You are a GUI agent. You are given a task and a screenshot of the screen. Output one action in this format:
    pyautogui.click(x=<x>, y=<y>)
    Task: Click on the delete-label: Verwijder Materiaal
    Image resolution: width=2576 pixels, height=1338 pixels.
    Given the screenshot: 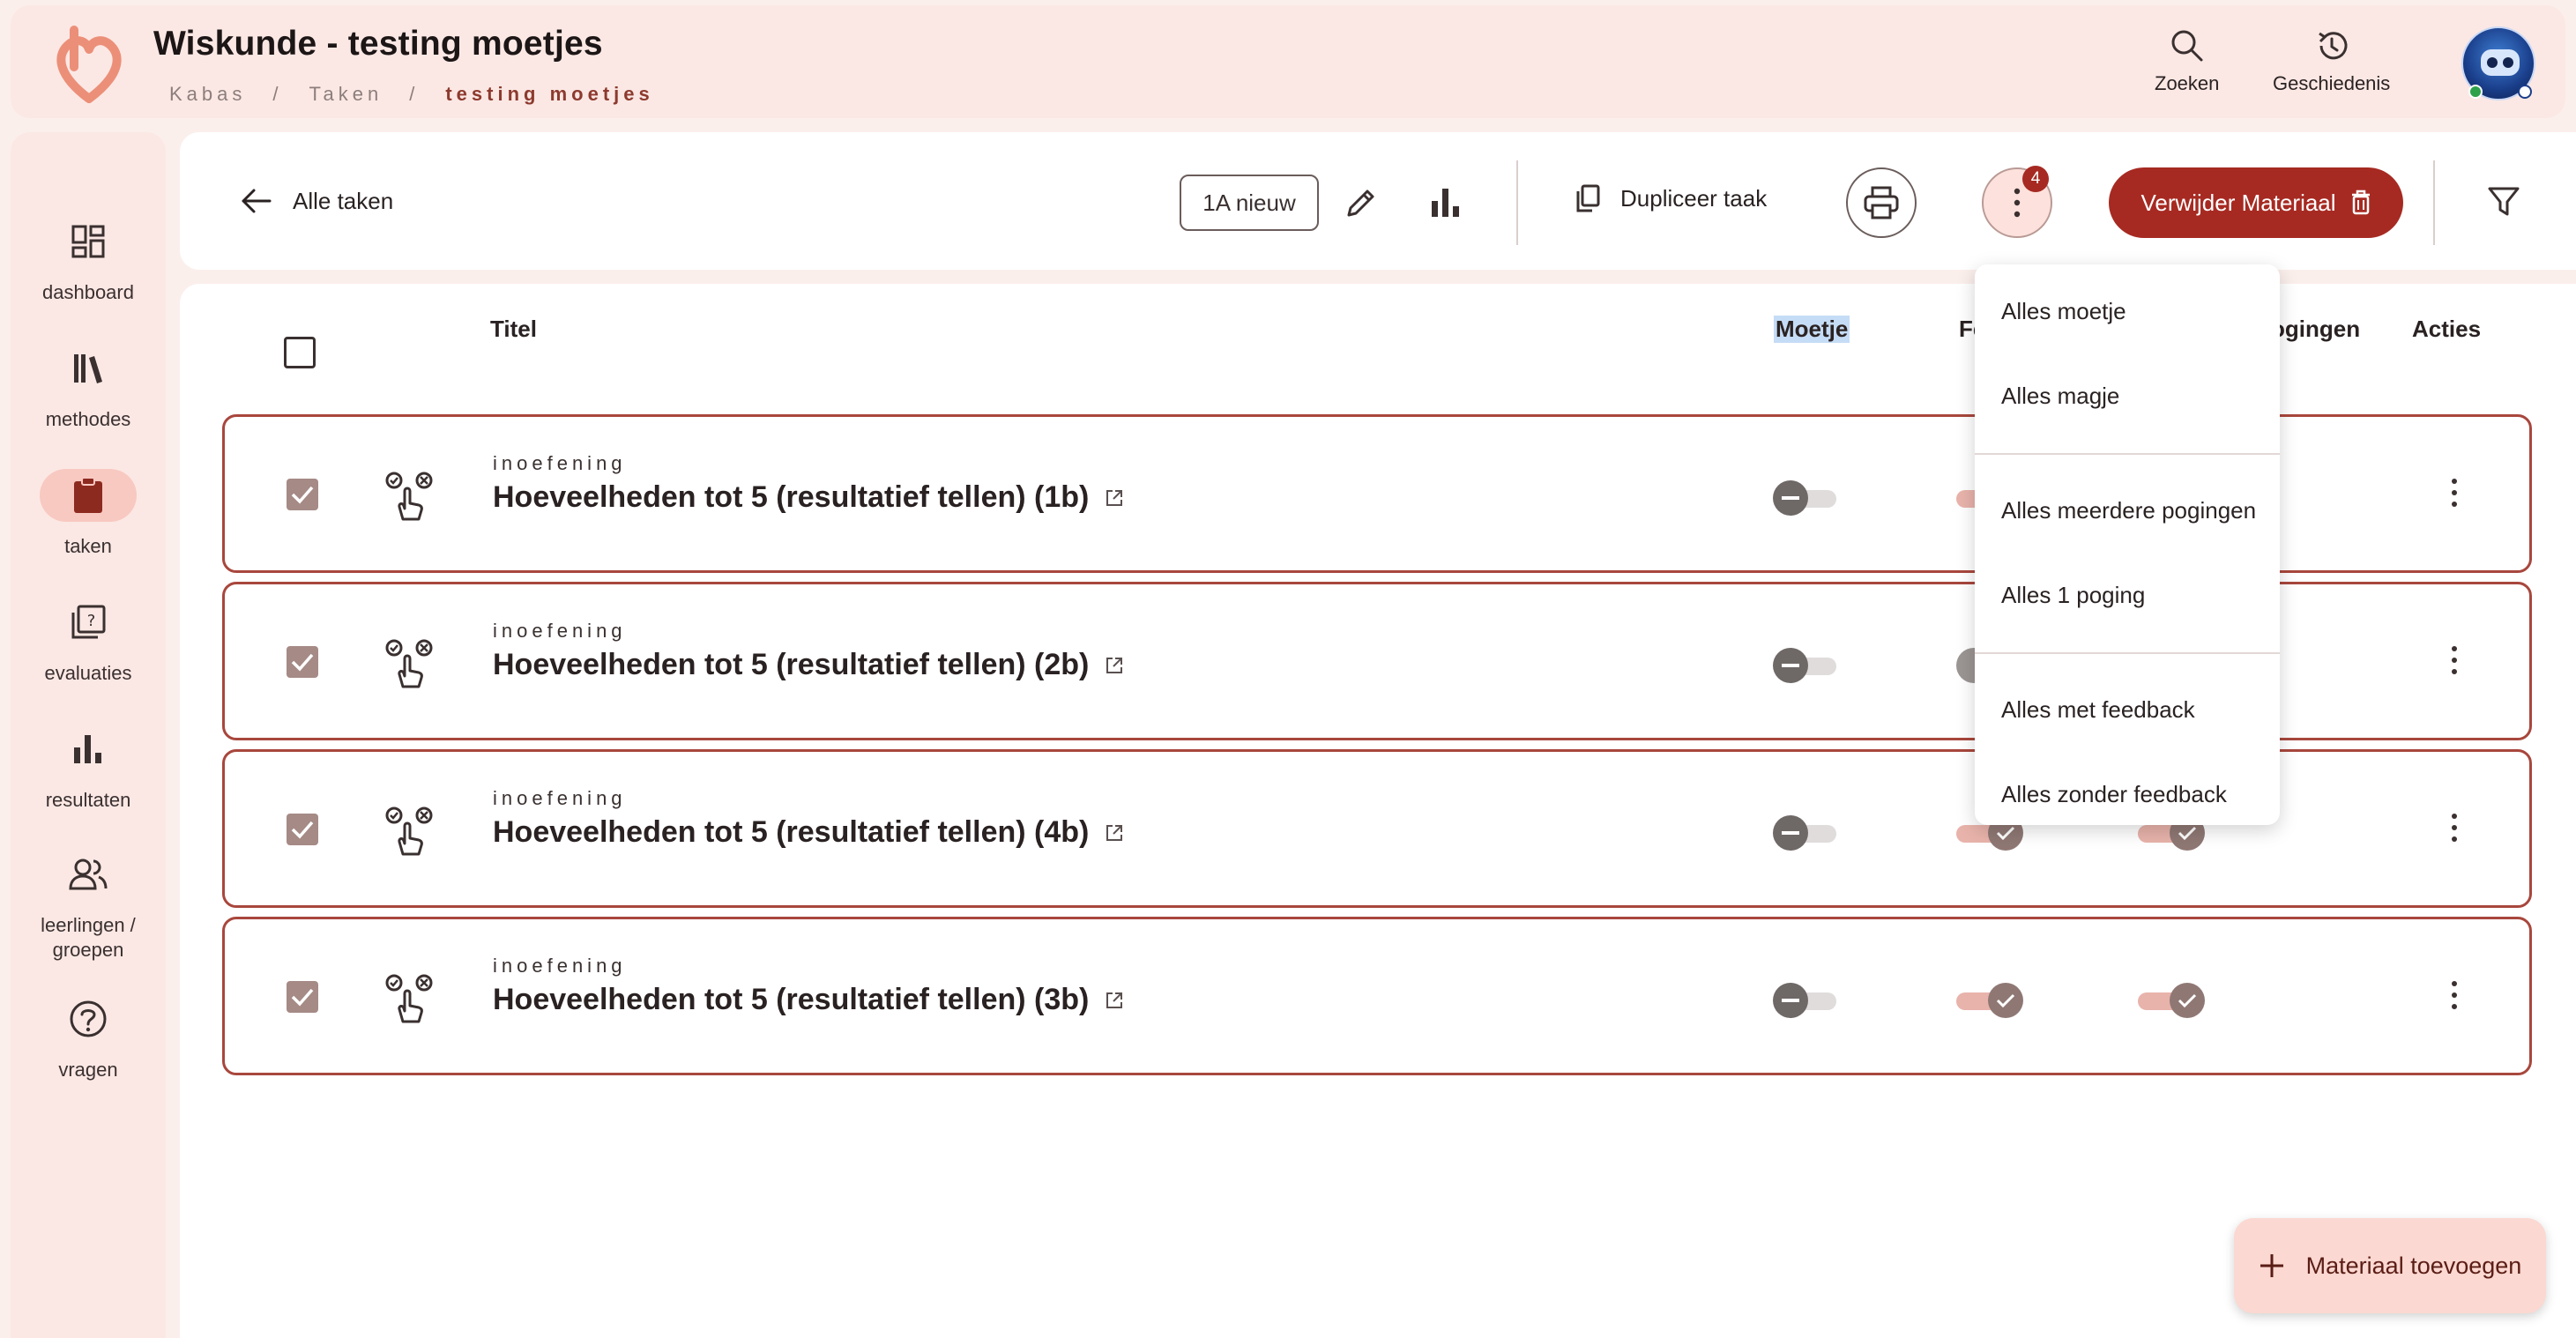 What is the action you would take?
    pyautogui.click(x=2238, y=202)
    